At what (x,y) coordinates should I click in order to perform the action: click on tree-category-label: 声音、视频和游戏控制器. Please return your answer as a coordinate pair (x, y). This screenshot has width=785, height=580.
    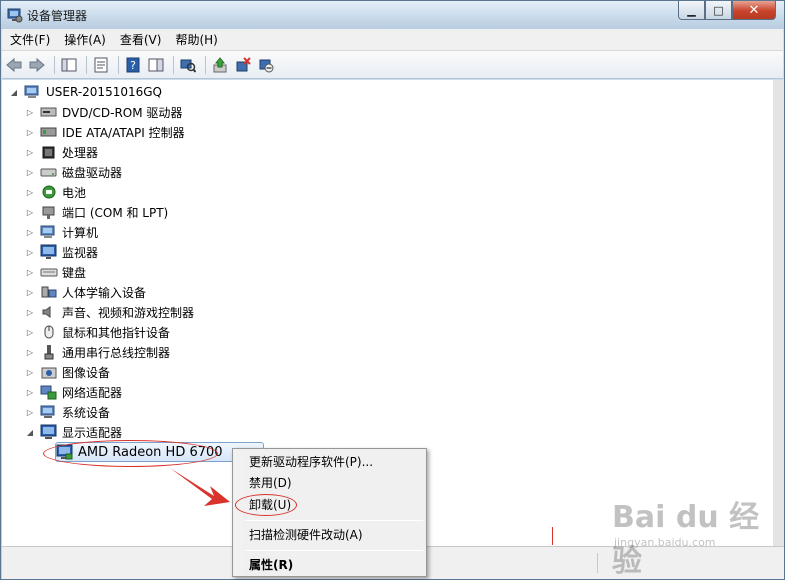
    Looking at the image, I should click on (128, 312).